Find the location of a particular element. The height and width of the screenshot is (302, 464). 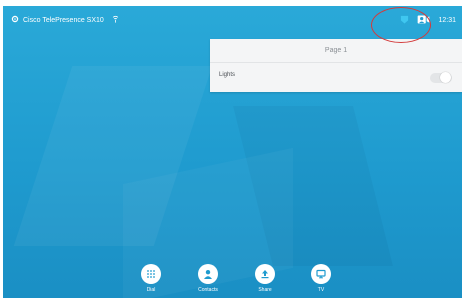

lights-label: Lights is located at coordinates (227, 75).